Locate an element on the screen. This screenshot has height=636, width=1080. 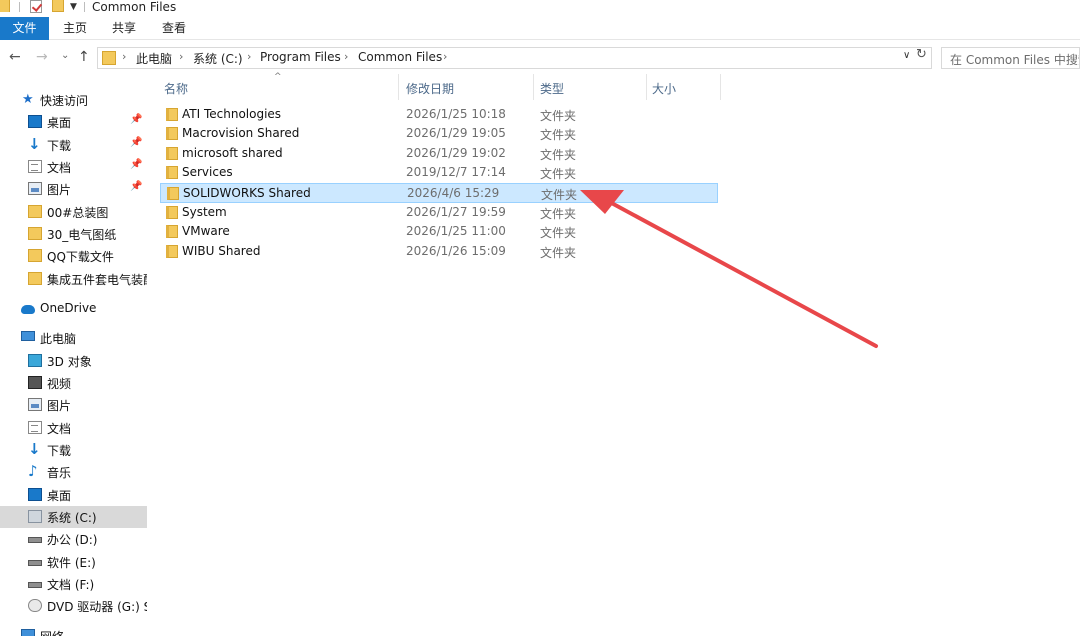
tab-view: 查看 is located at coordinates (174, 28).